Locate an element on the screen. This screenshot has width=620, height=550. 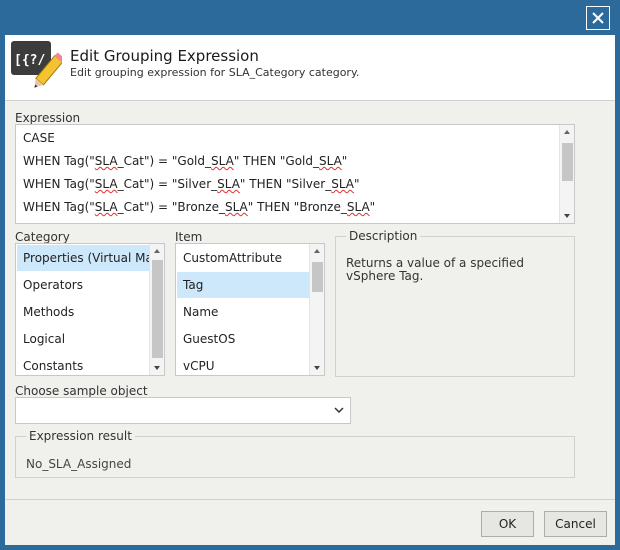
category-item: Operators is located at coordinates (83, 285).